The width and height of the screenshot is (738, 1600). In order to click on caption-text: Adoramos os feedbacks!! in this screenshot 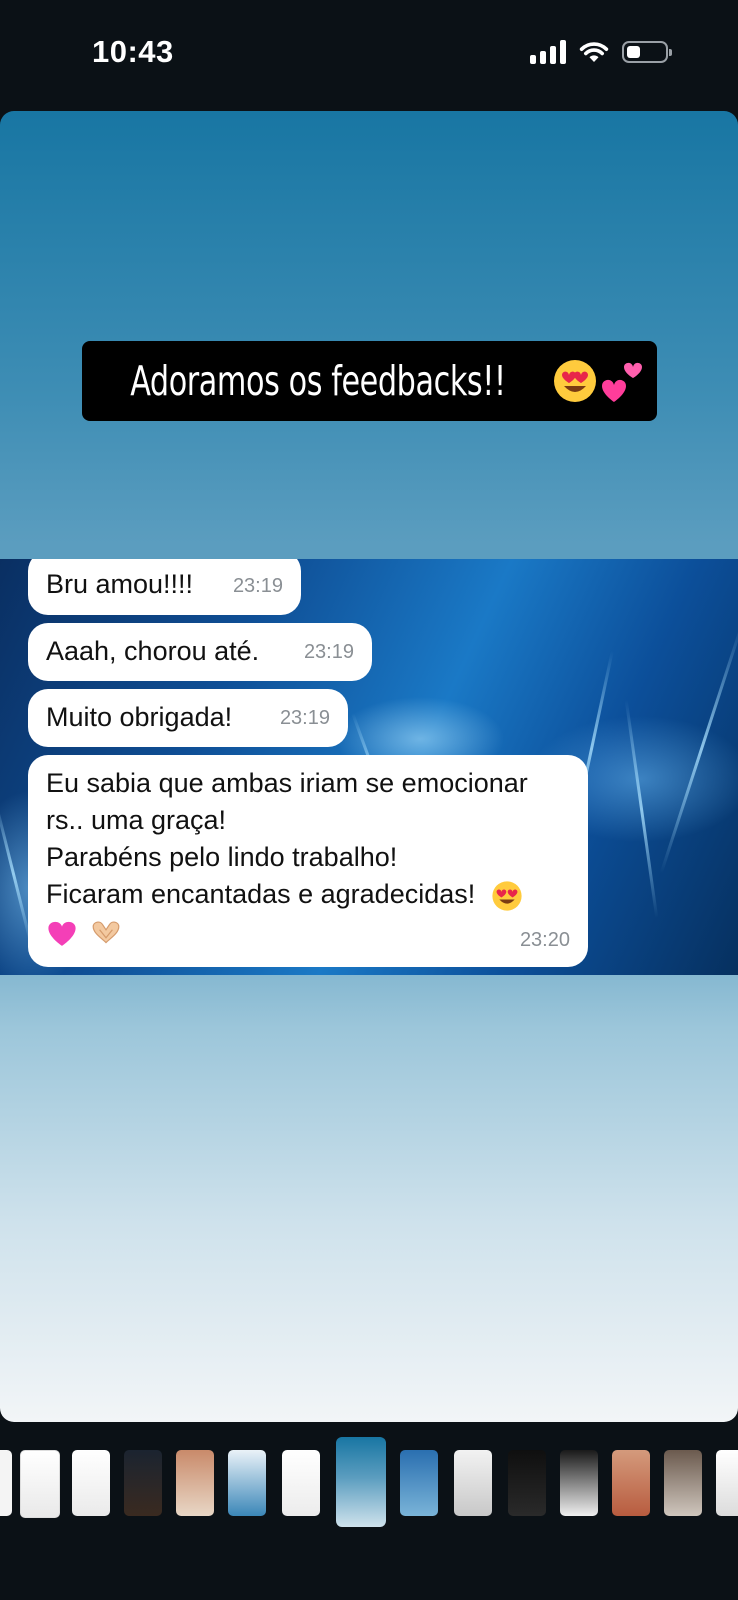, I will do `click(317, 381)`.